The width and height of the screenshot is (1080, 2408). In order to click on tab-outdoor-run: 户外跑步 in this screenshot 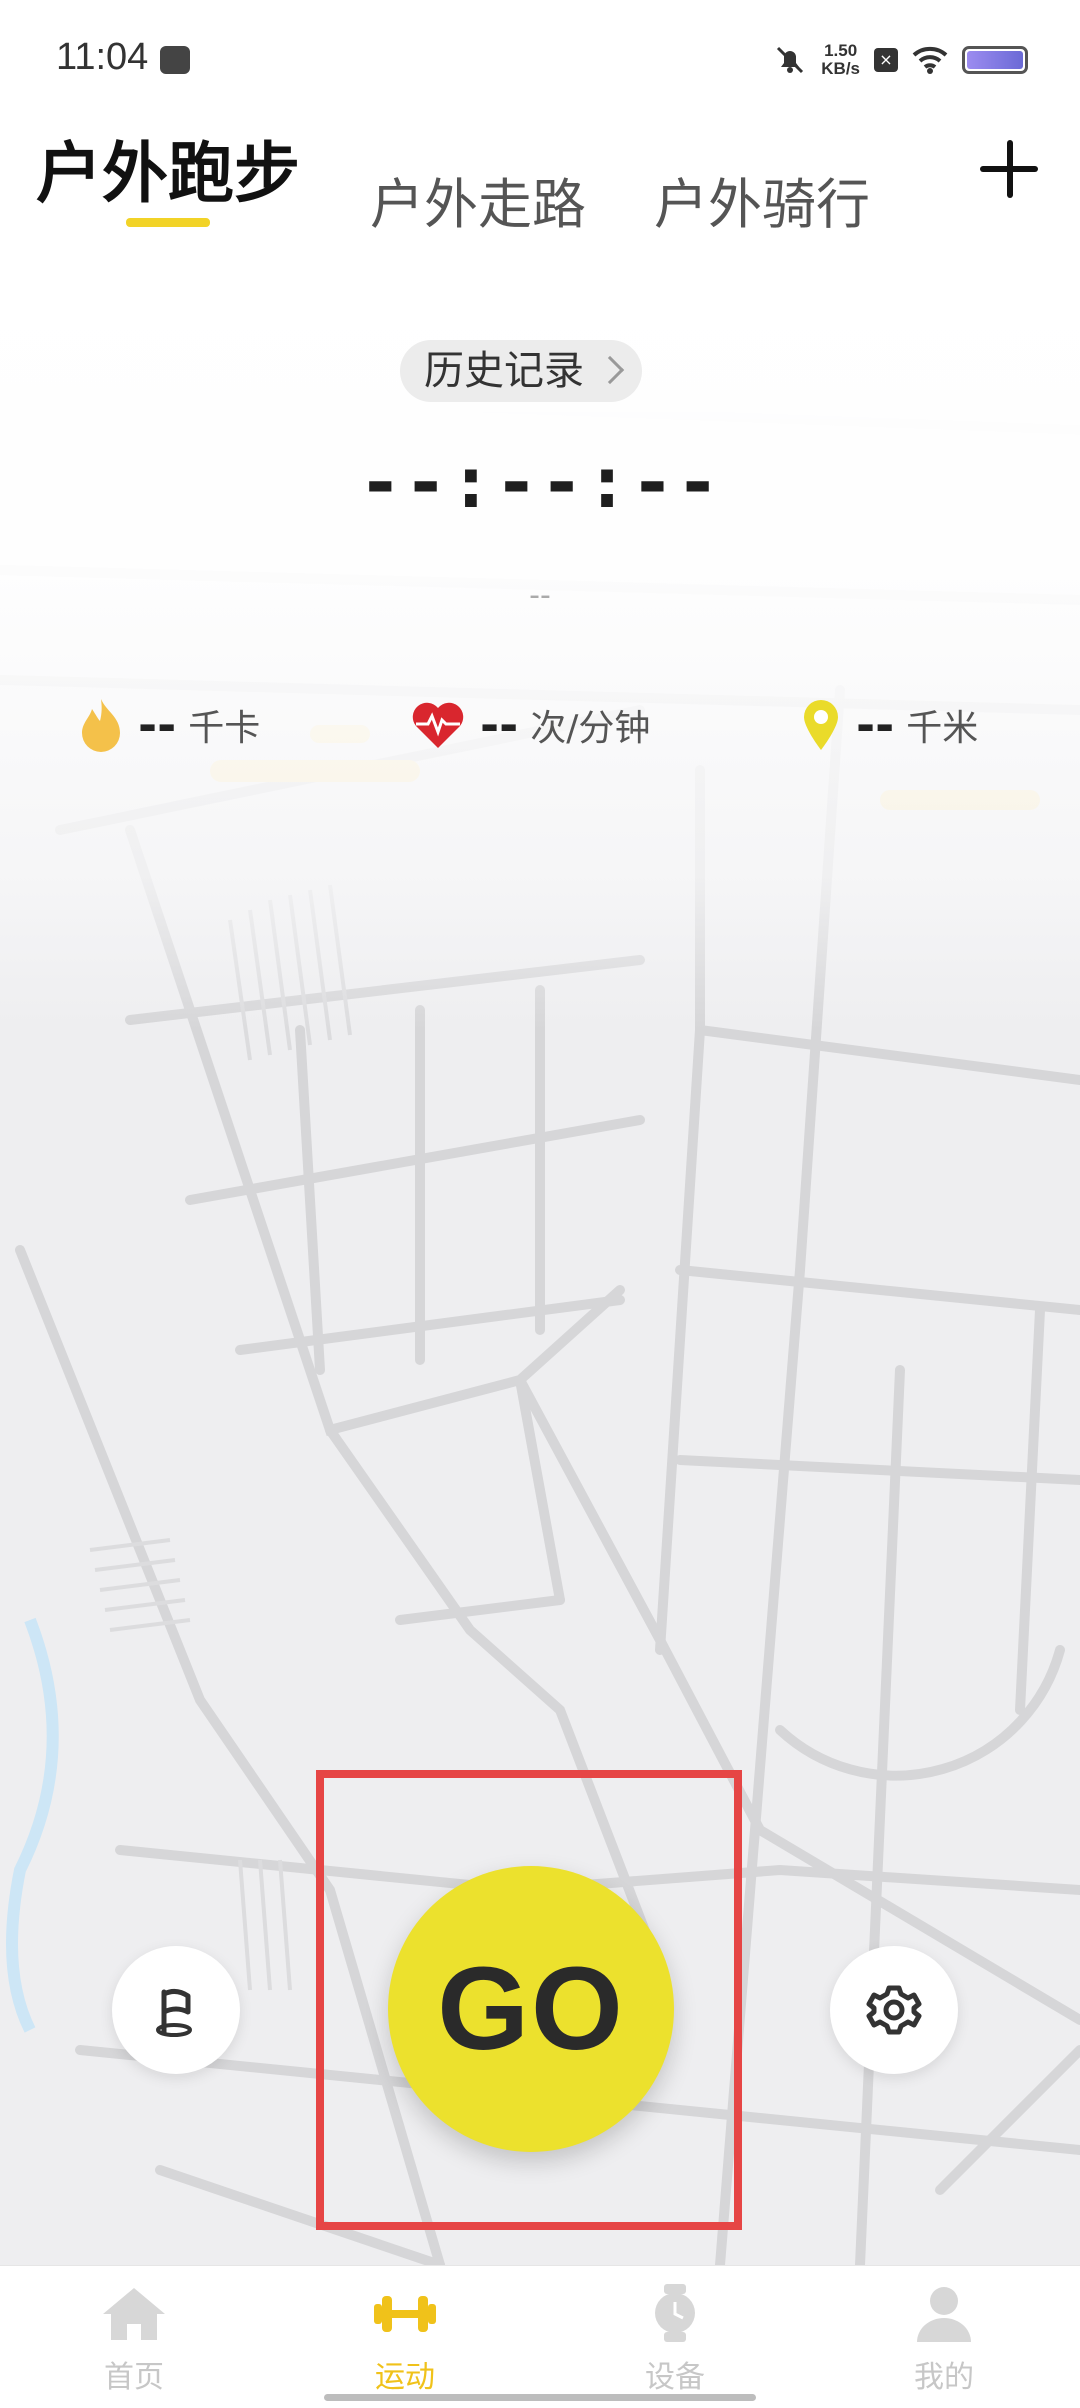, I will do `click(168, 168)`.